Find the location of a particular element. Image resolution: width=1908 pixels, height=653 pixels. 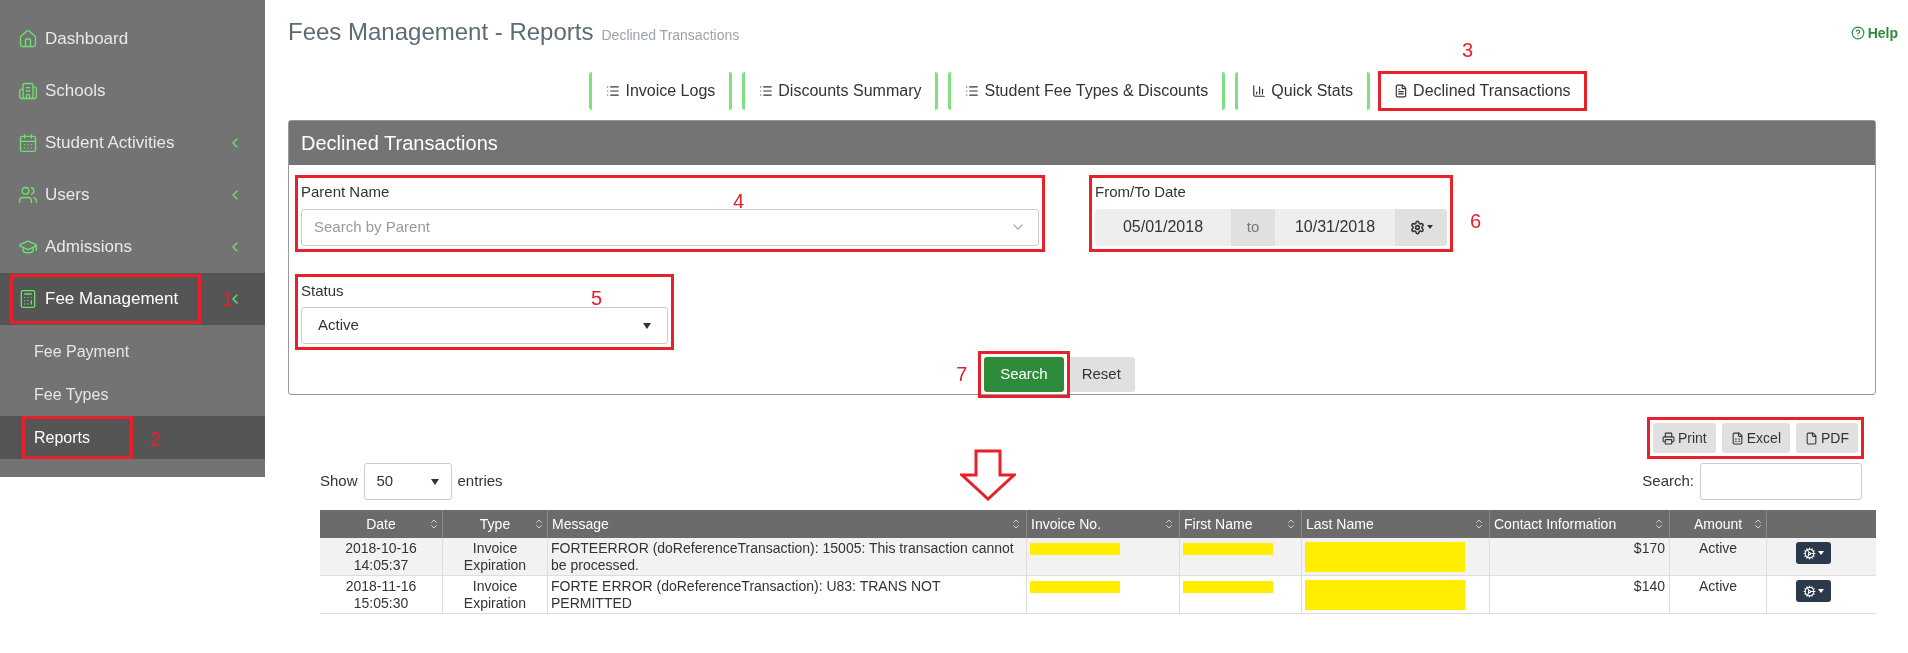

search-button: Search is located at coordinates (1024, 374).